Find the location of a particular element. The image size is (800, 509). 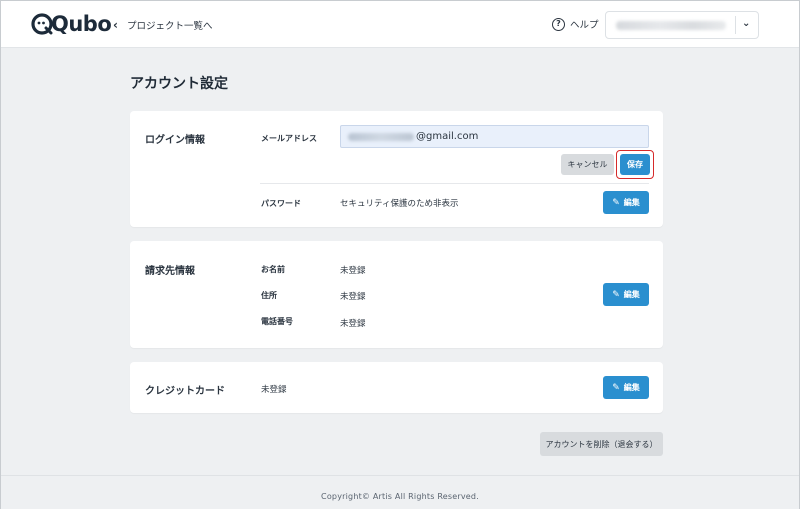

cancel-button: キャンセル is located at coordinates (587, 164).